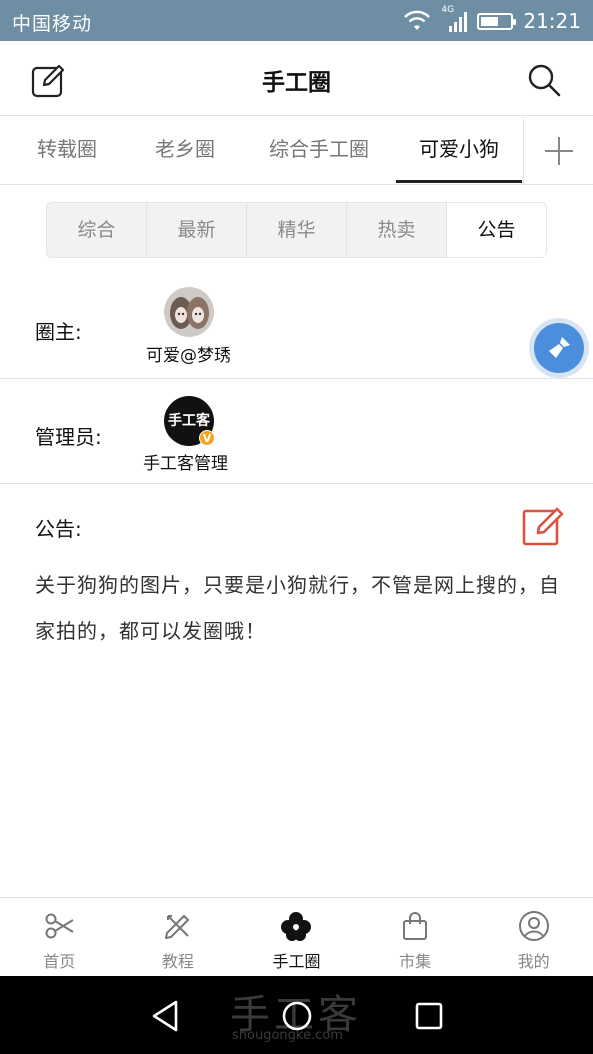  I want to click on plus-icon, so click(558, 150).